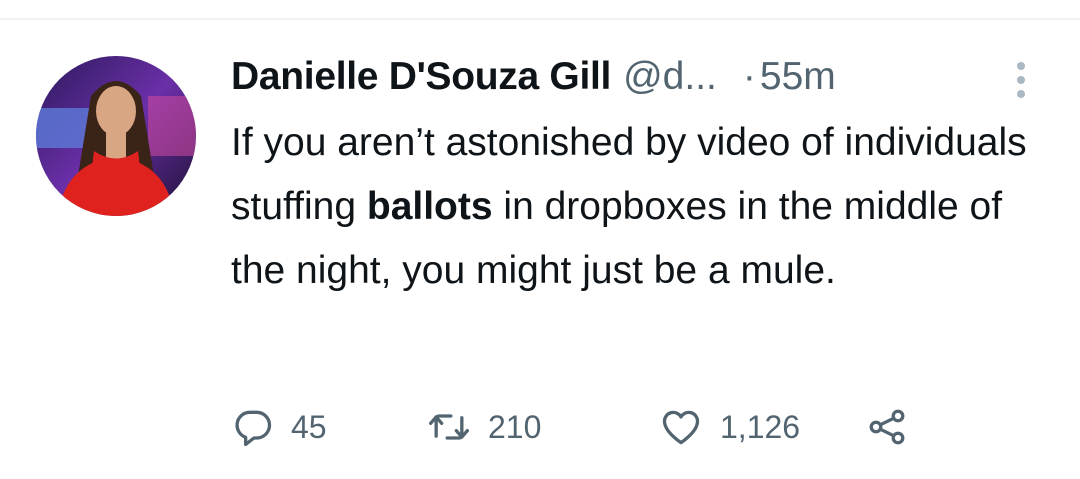  I want to click on avatar-image, so click(116, 136).